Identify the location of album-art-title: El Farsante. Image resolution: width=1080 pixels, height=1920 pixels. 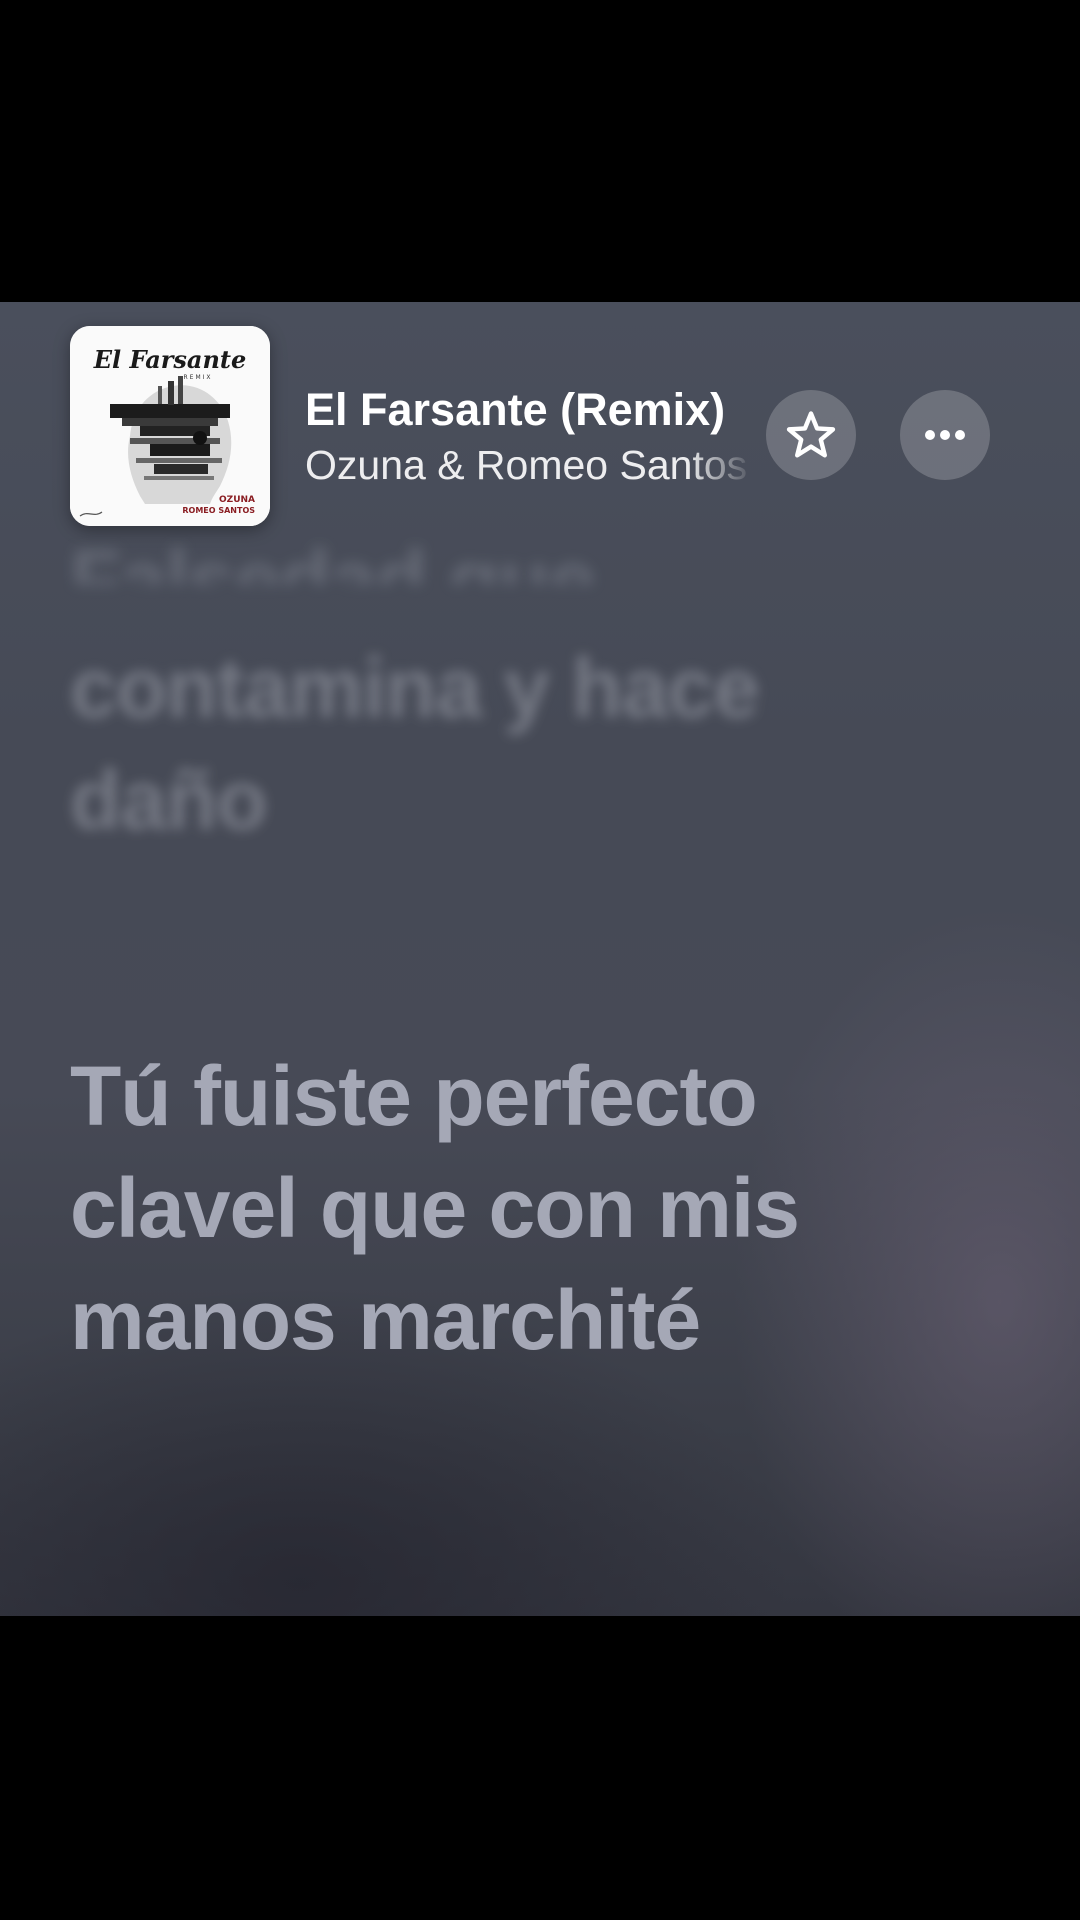
(170, 359).